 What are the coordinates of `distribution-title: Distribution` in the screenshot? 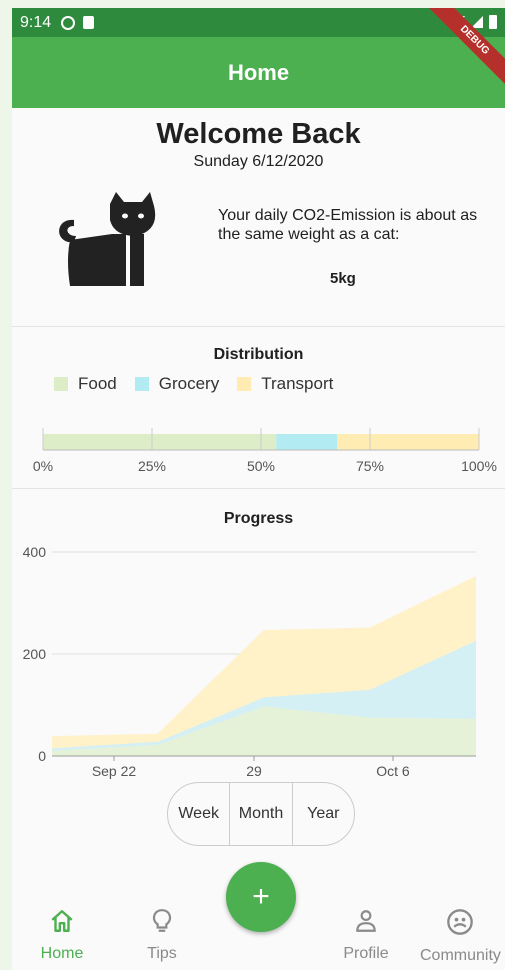 It's located at (258, 354).